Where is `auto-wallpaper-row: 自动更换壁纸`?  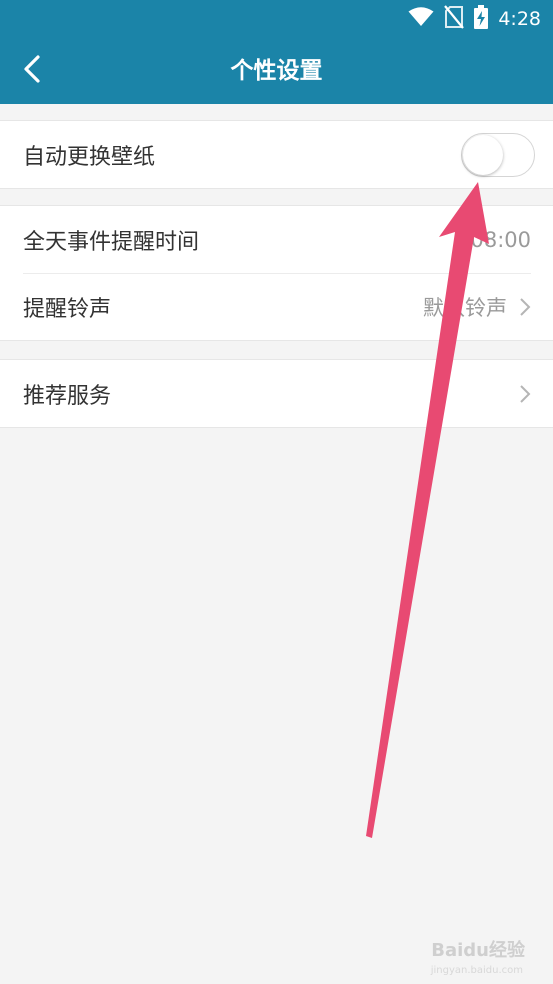
auto-wallpaper-row: 自动更换壁纸 is located at coordinates (276, 154).